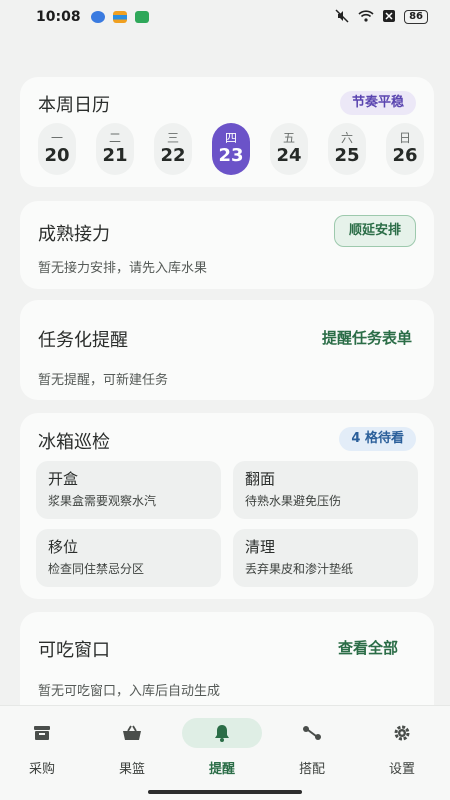 This screenshot has width=450, height=800. What do you see at coordinates (172, 138) in the screenshot?
I see `day-weekday: 三` at bounding box center [172, 138].